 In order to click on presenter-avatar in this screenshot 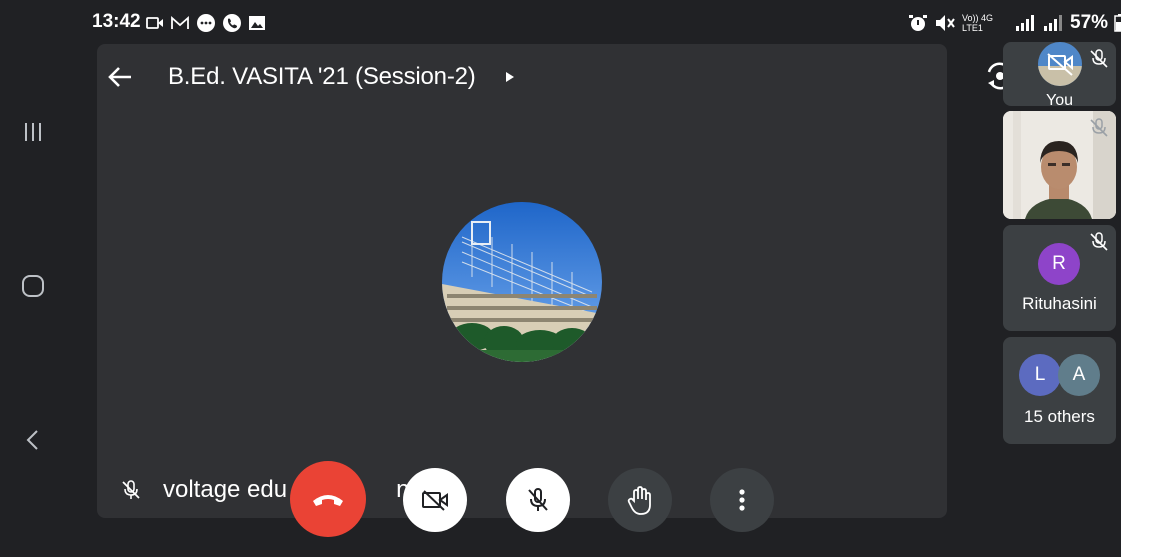, I will do `click(522, 282)`.